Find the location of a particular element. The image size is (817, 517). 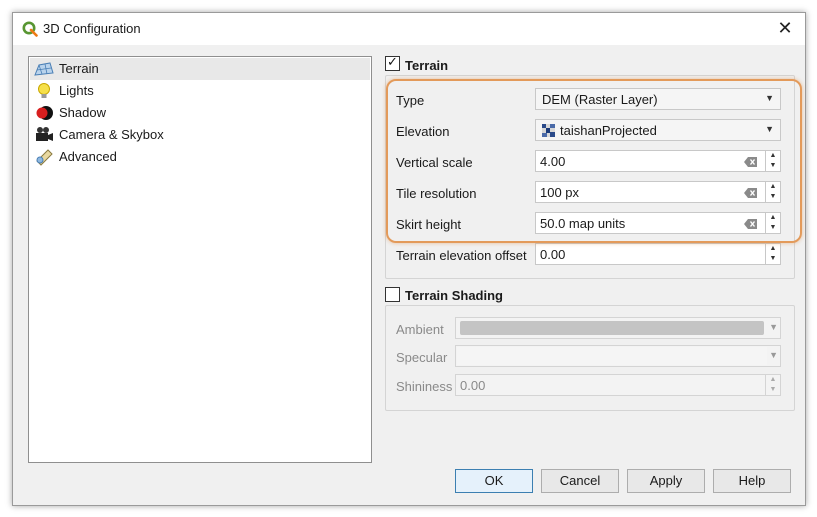

shininess-label: Shininess is located at coordinates (424, 386).